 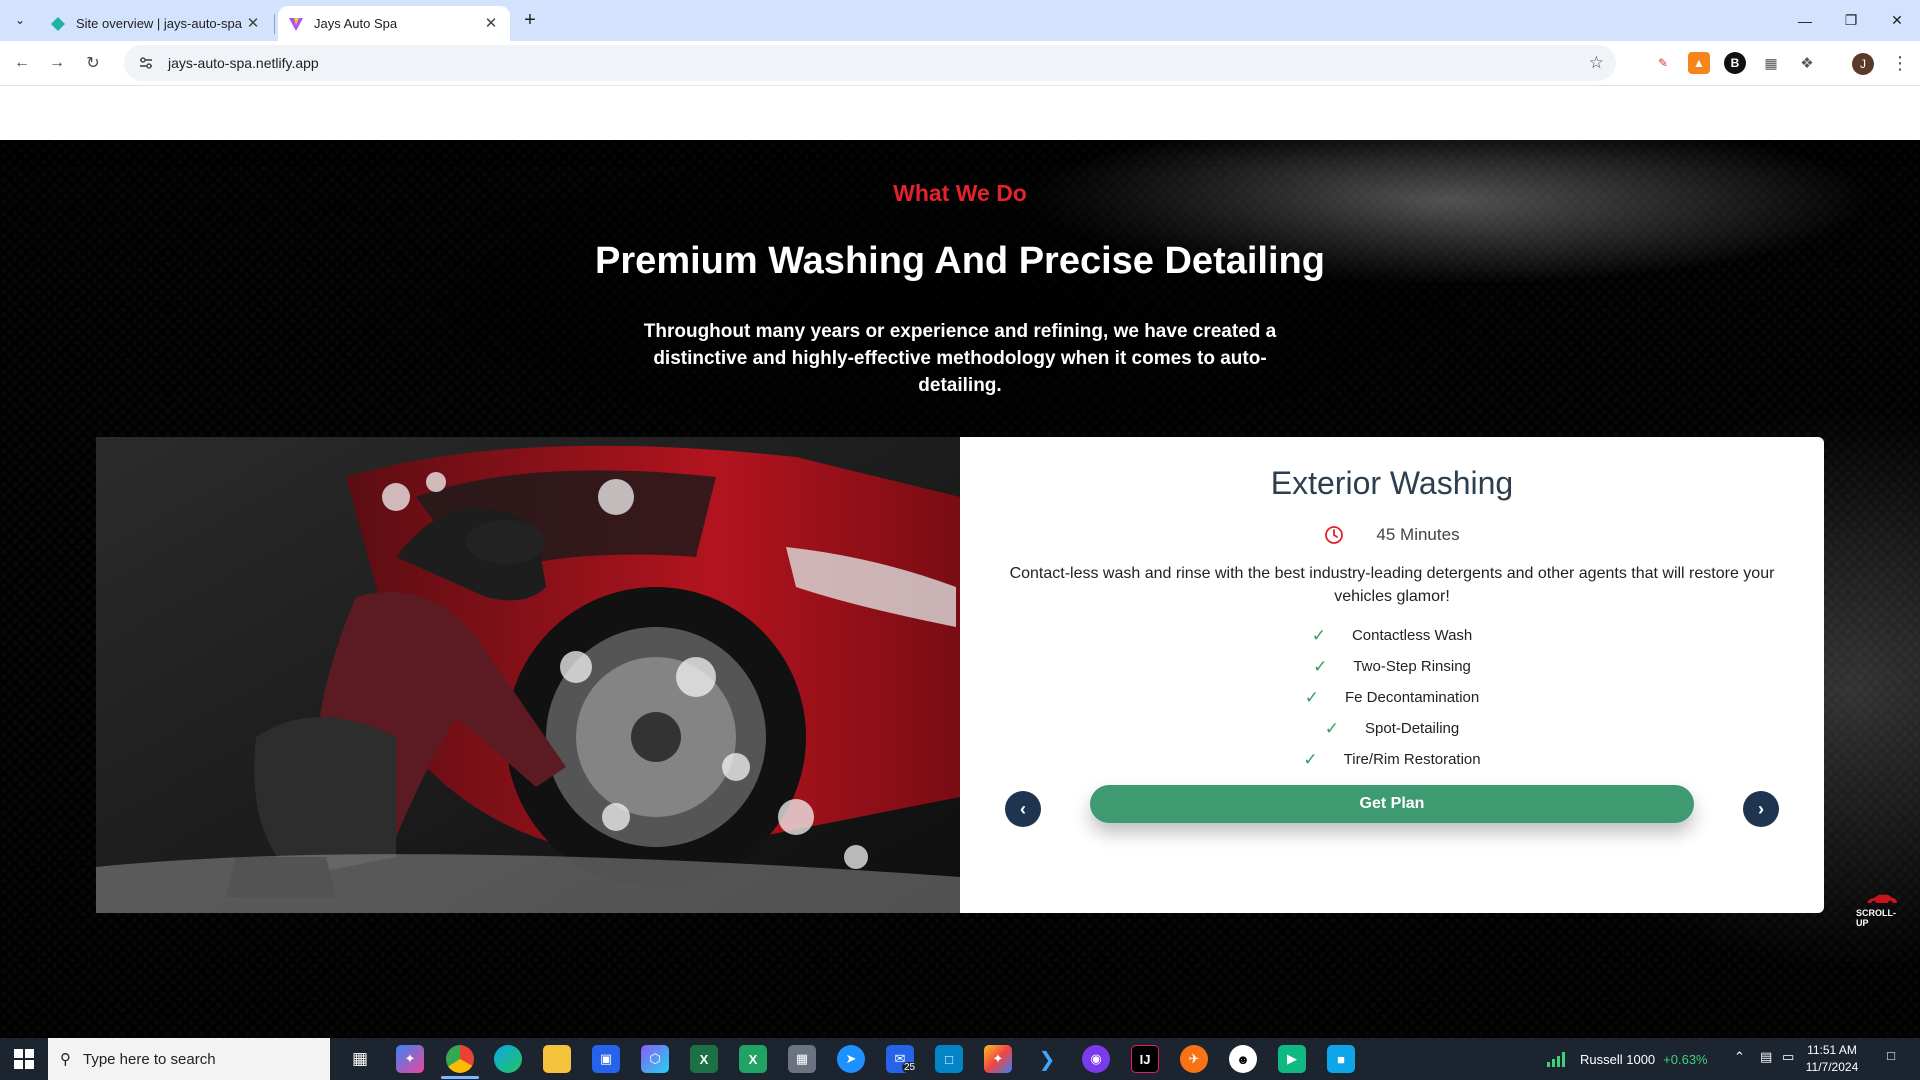 What do you see at coordinates (1392, 635) in the screenshot?
I see `feature-item: ✓ Contactless Wash` at bounding box center [1392, 635].